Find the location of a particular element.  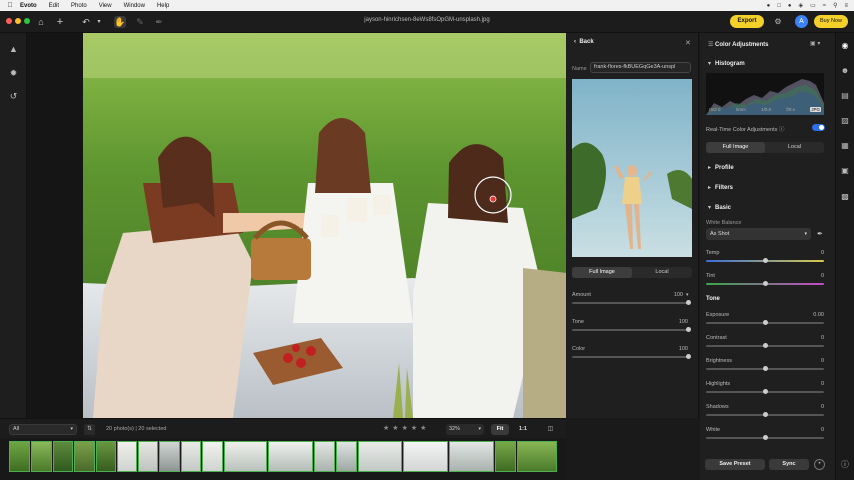

color-slider is located at coordinates (631, 357).